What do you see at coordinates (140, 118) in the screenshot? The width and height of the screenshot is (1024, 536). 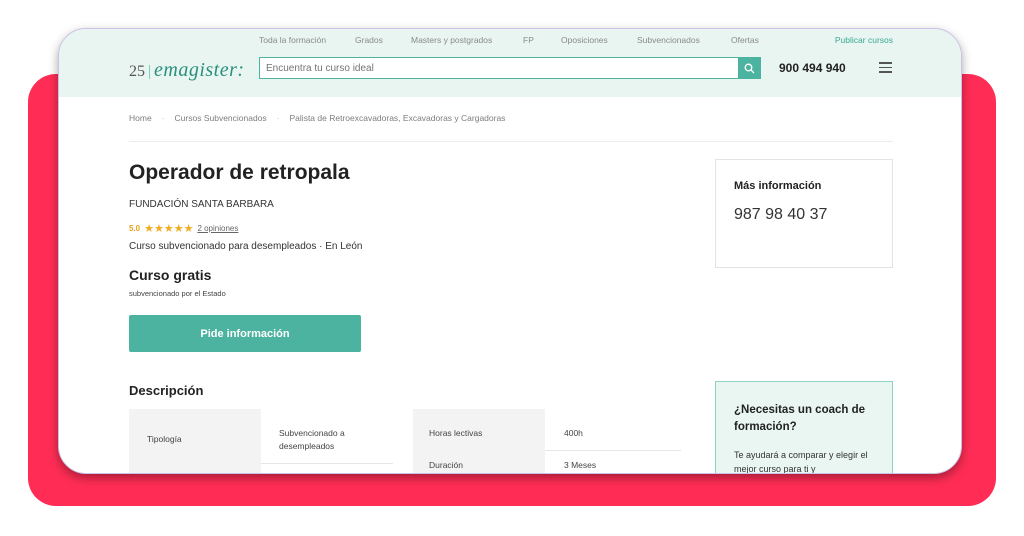 I see `breadcrumb-home: Home` at bounding box center [140, 118].